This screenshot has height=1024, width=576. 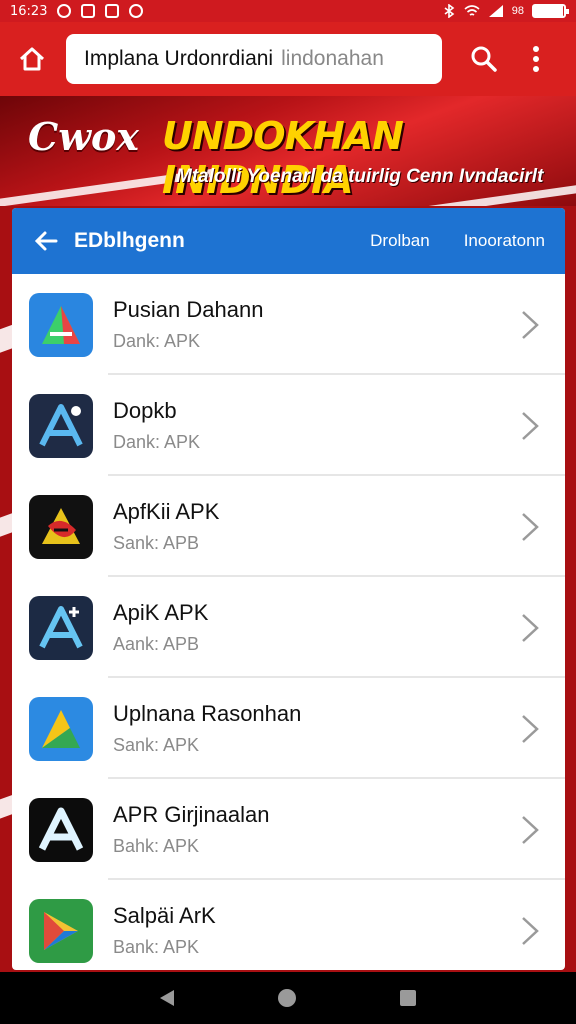 What do you see at coordinates (408, 998) in the screenshot?
I see `nav-recents-icon` at bounding box center [408, 998].